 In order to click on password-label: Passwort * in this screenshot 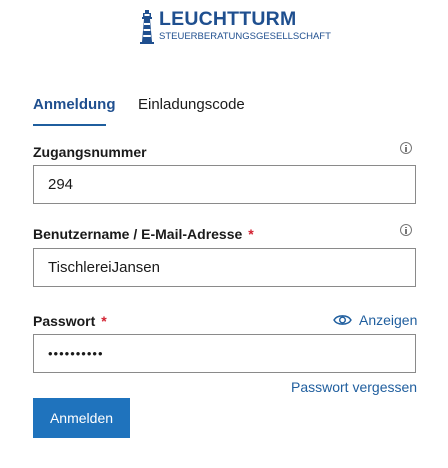, I will do `click(70, 321)`.